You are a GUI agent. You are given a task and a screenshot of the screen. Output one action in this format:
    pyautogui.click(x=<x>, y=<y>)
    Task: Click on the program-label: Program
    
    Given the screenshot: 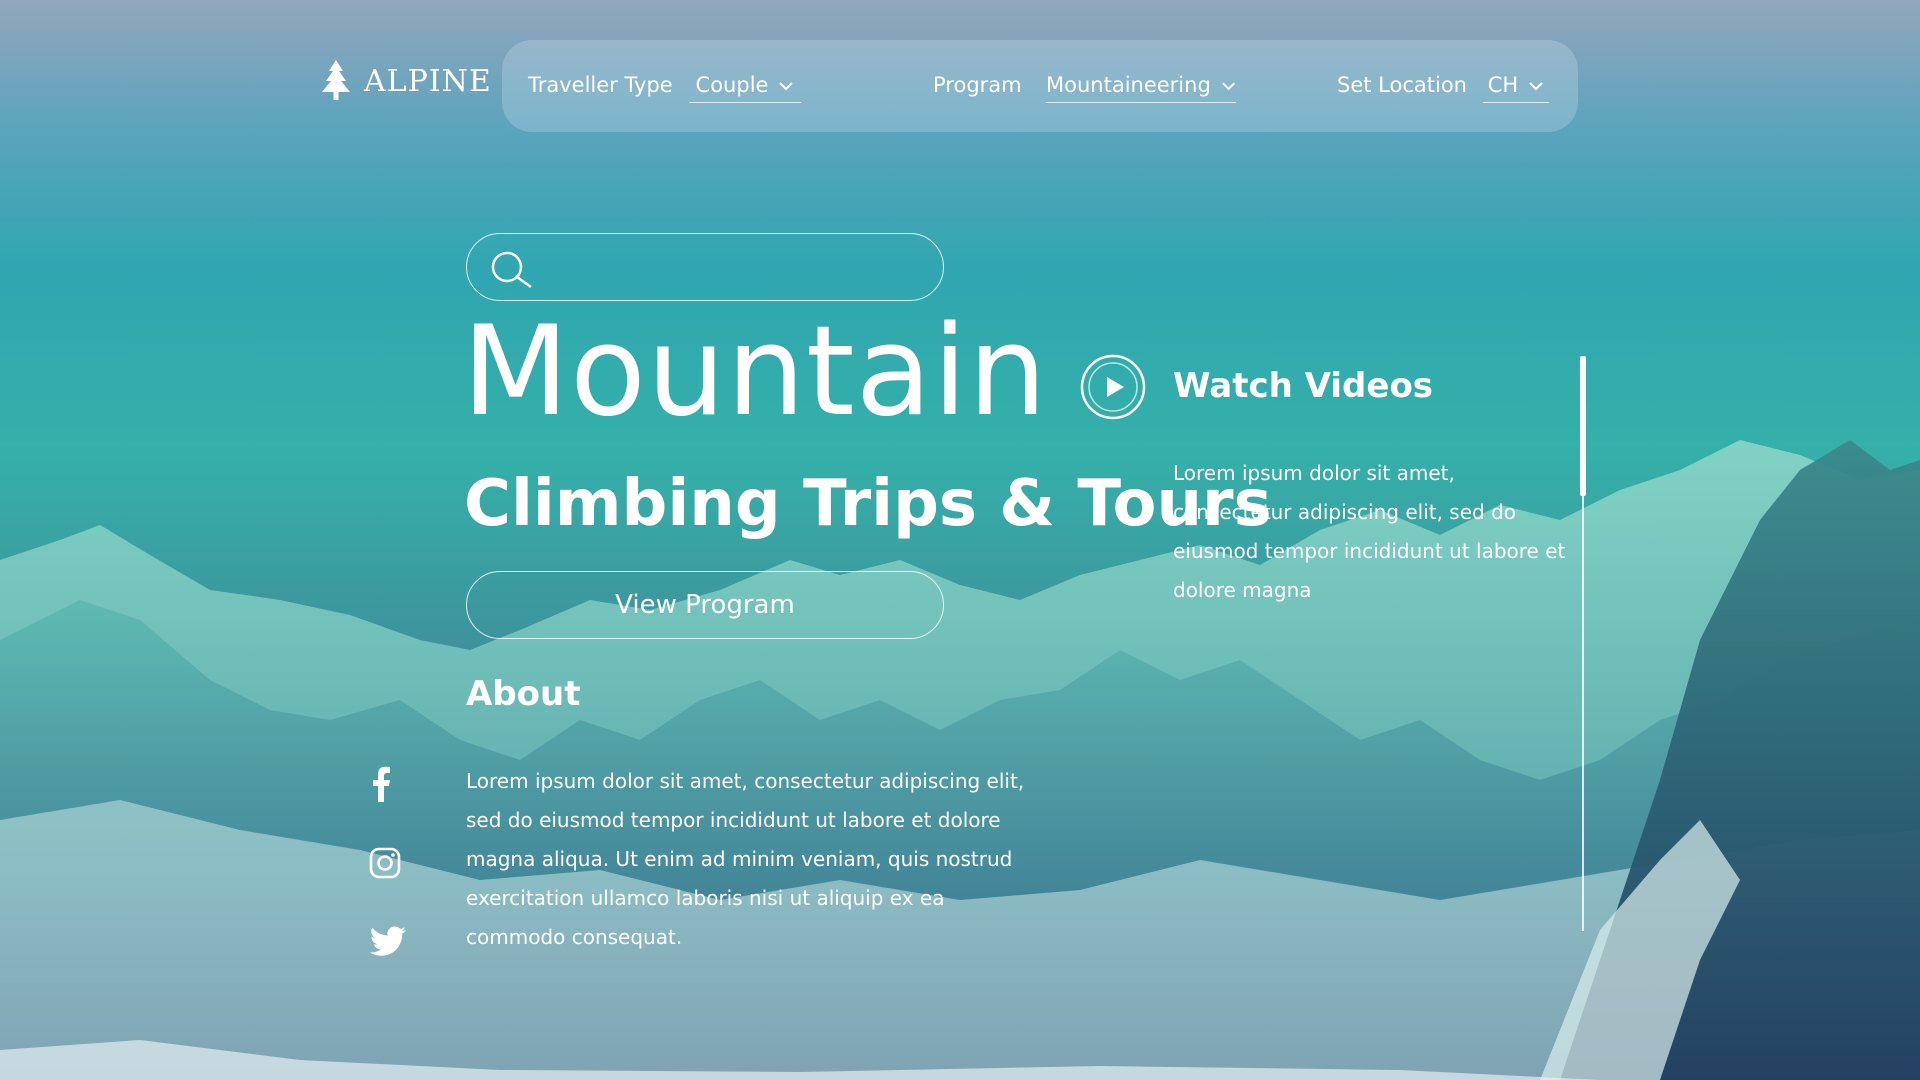 What is the action you would take?
    pyautogui.click(x=977, y=85)
    